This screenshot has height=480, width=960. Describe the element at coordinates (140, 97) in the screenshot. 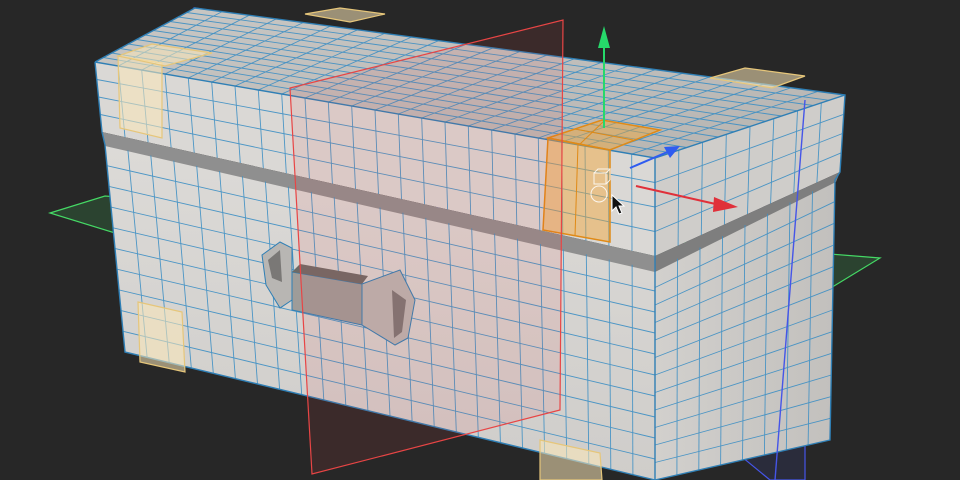

I see `corner-faces-front-left` at that location.